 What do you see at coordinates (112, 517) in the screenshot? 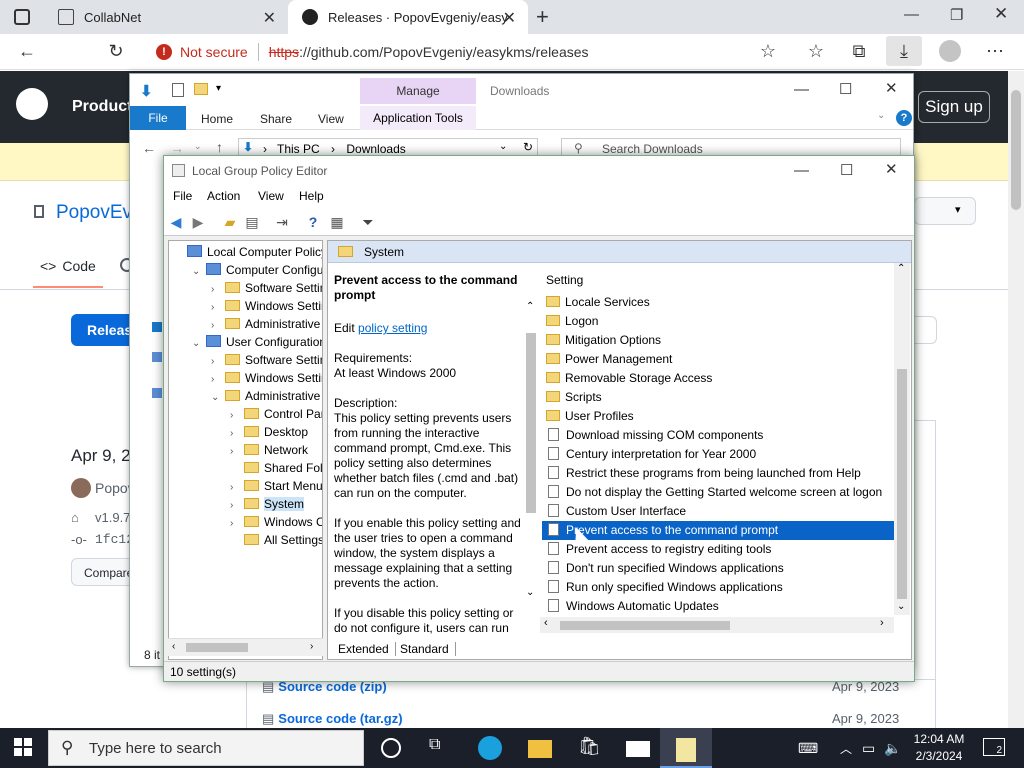
I see `tag-label: v1.9.7` at bounding box center [112, 517].